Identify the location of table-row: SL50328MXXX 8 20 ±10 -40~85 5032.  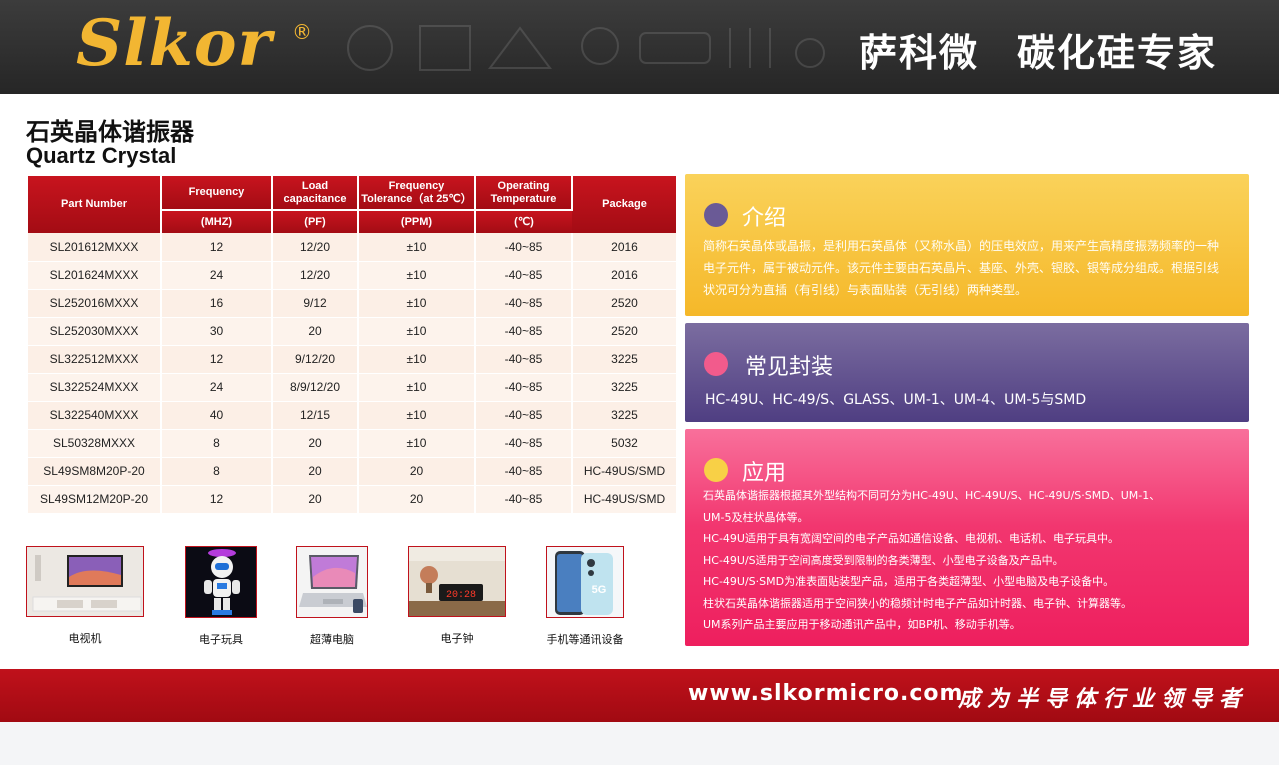
(352, 443).